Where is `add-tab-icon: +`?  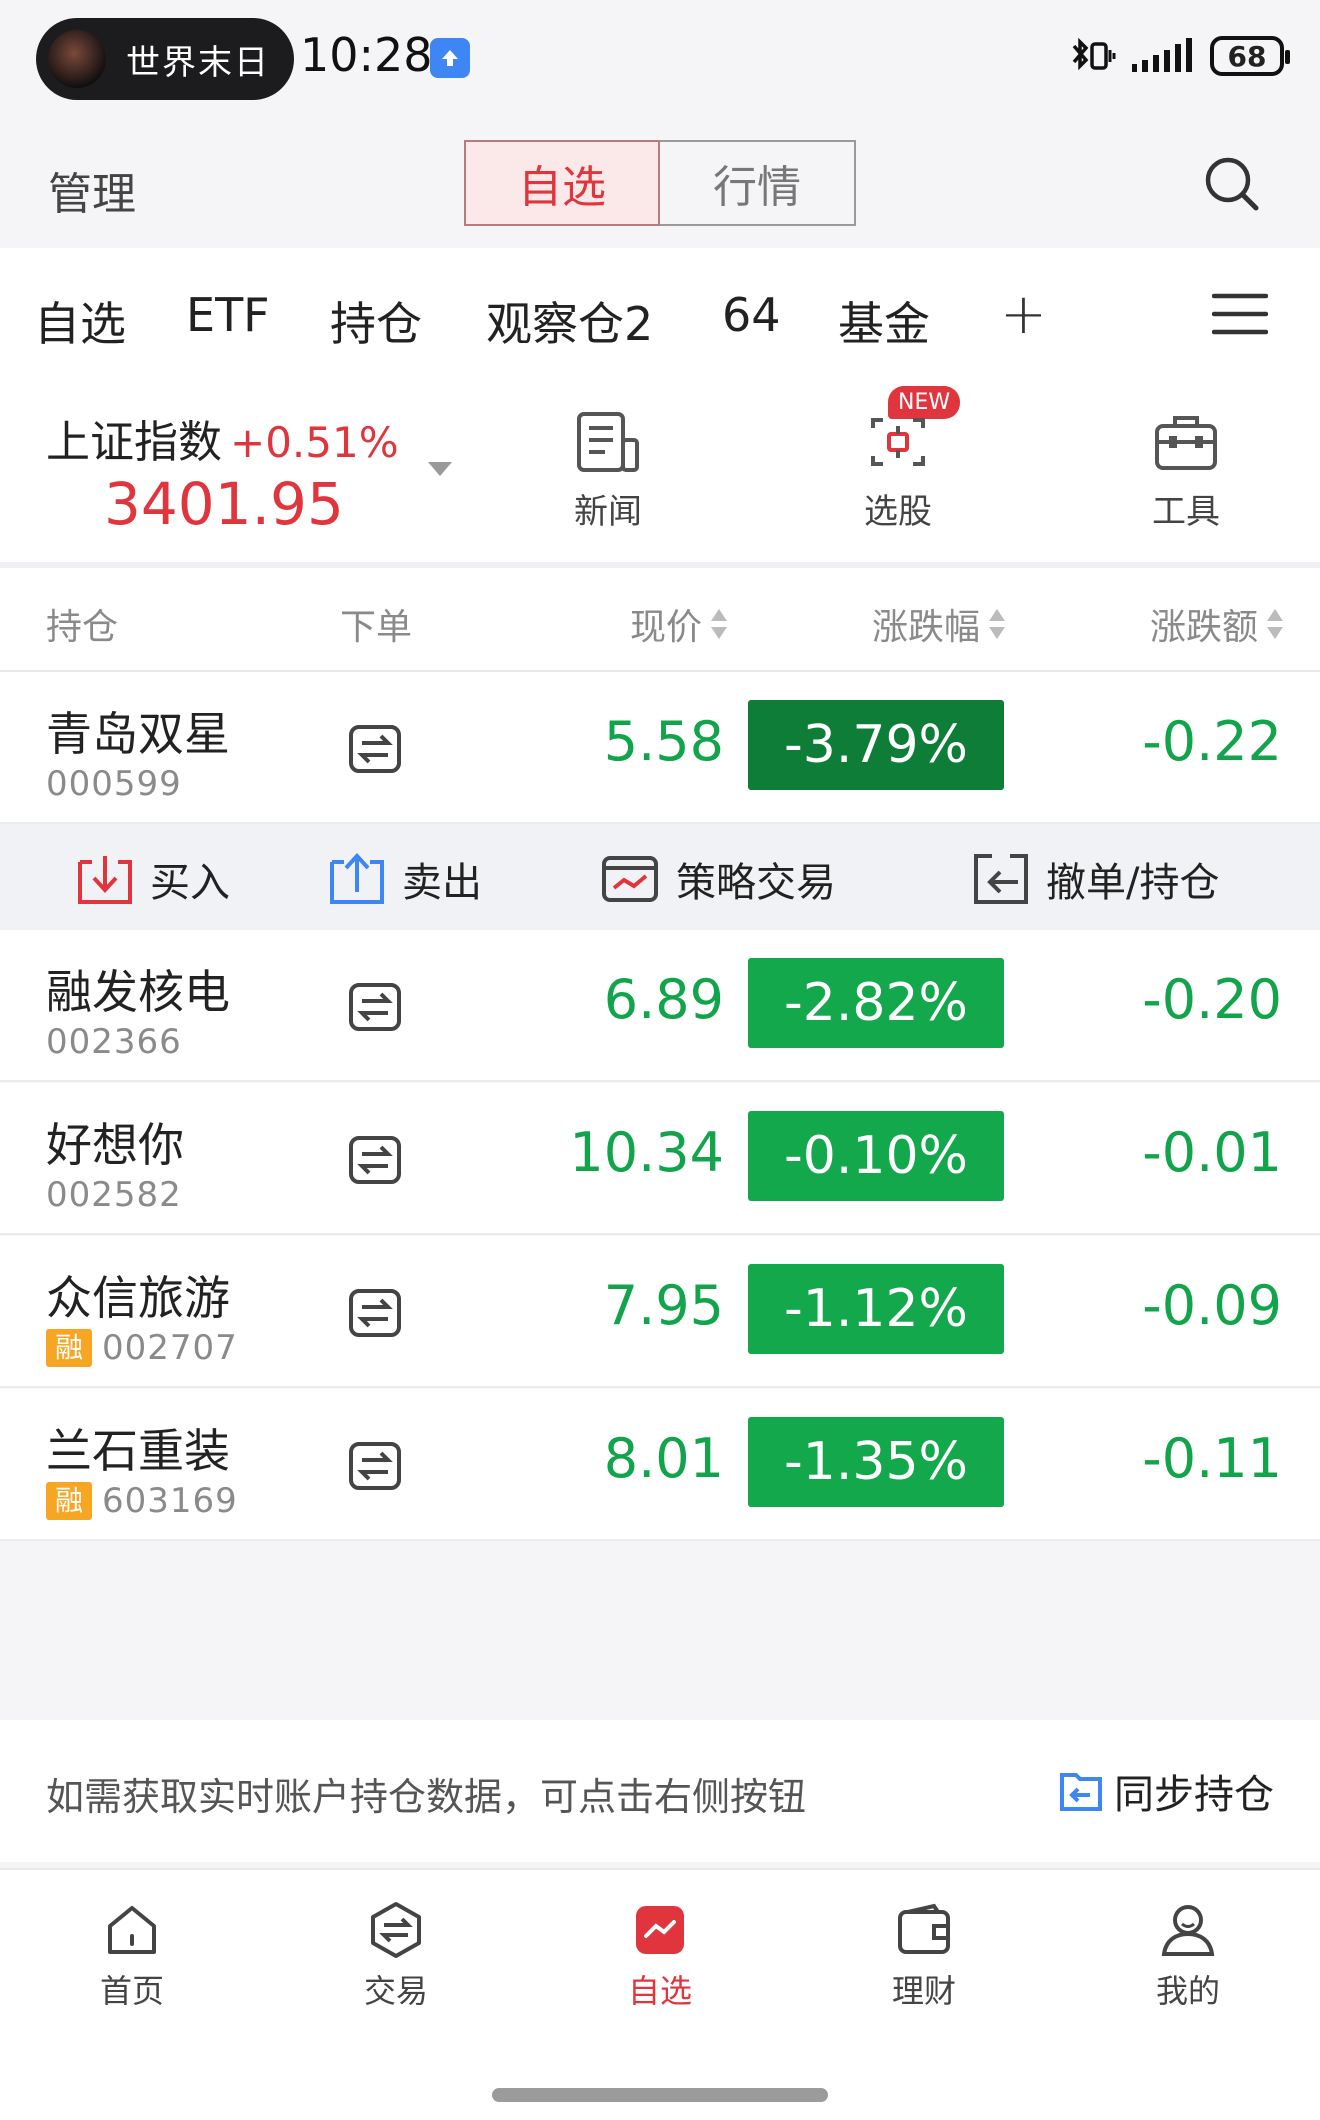
add-tab-icon: + is located at coordinates (1023, 314).